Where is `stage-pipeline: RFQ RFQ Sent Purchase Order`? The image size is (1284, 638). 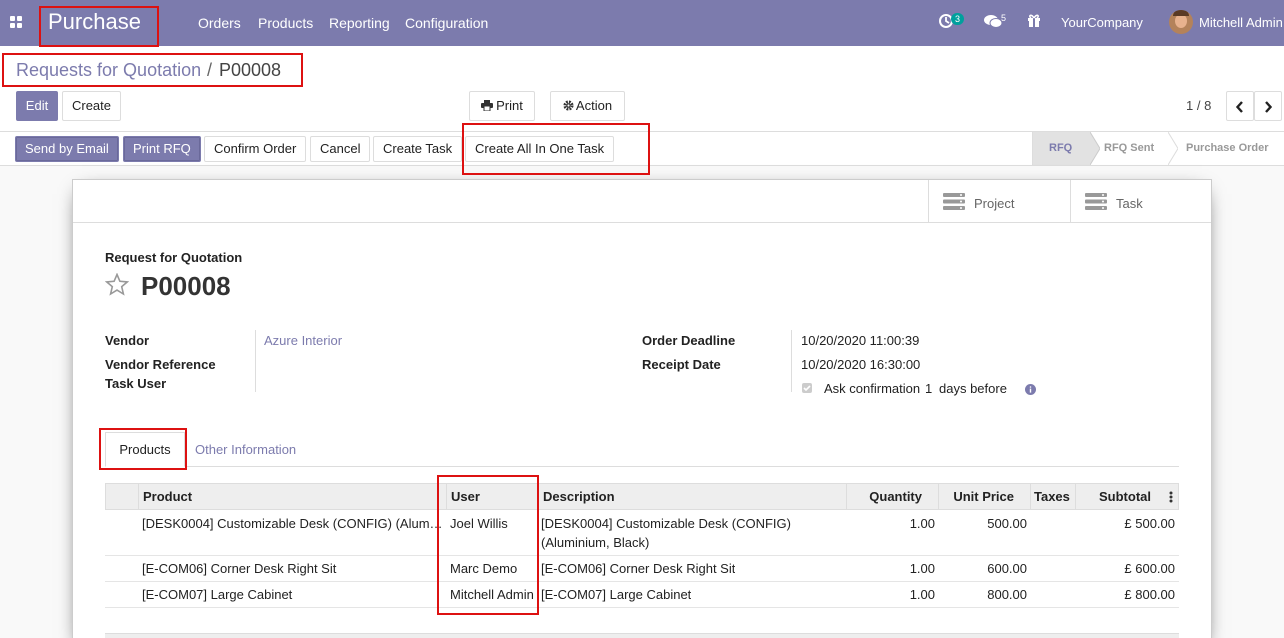 stage-pipeline: RFQ RFQ Sent Purchase Order is located at coordinates (1158, 148).